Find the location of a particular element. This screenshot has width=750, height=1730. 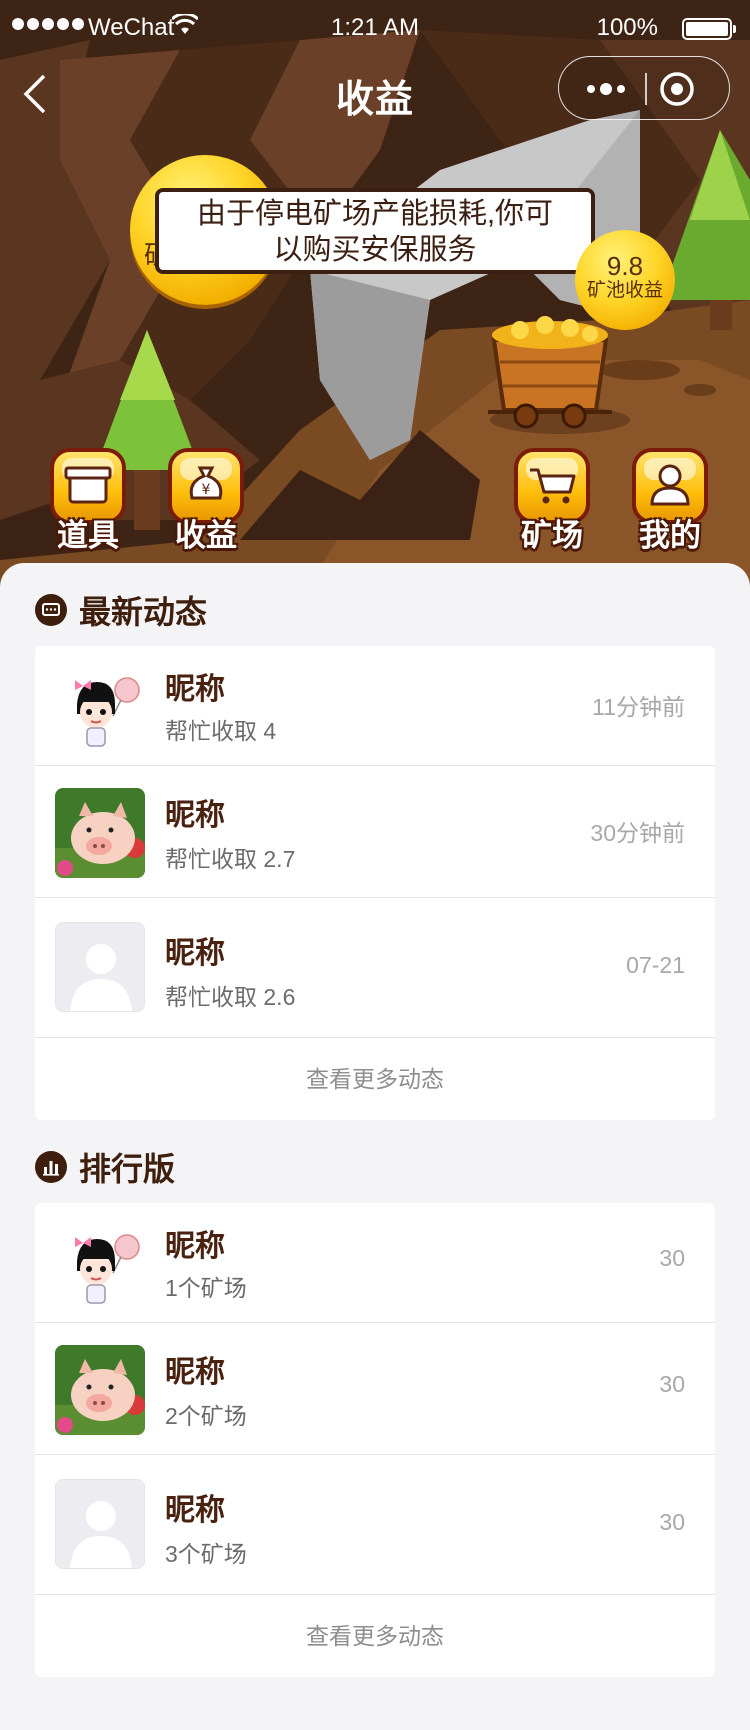

activity-time: 11分钟前 is located at coordinates (638, 707).